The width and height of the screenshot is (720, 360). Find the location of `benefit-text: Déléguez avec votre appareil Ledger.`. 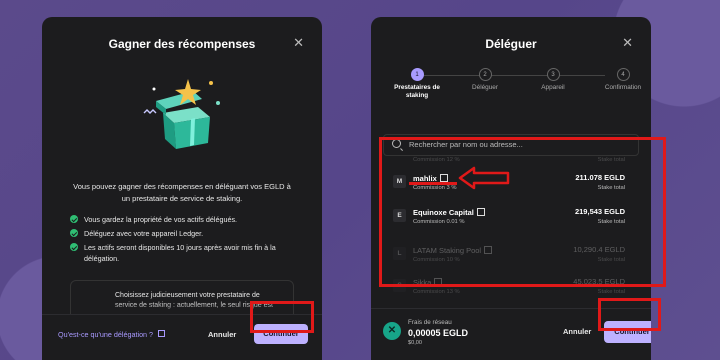

benefit-text: Déléguez avec votre appareil Ledger. is located at coordinates (144, 233).